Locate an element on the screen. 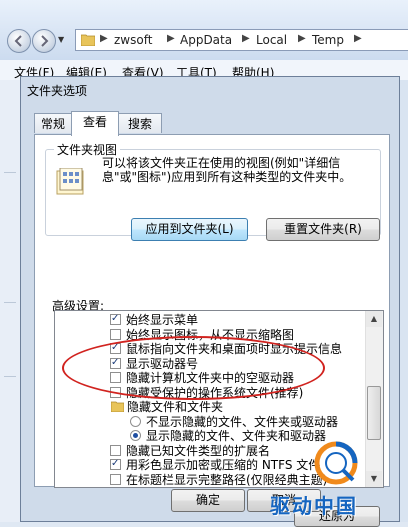 This screenshot has width=408, height=527. scrollbar: ▲ ▼ is located at coordinates (374, 399).